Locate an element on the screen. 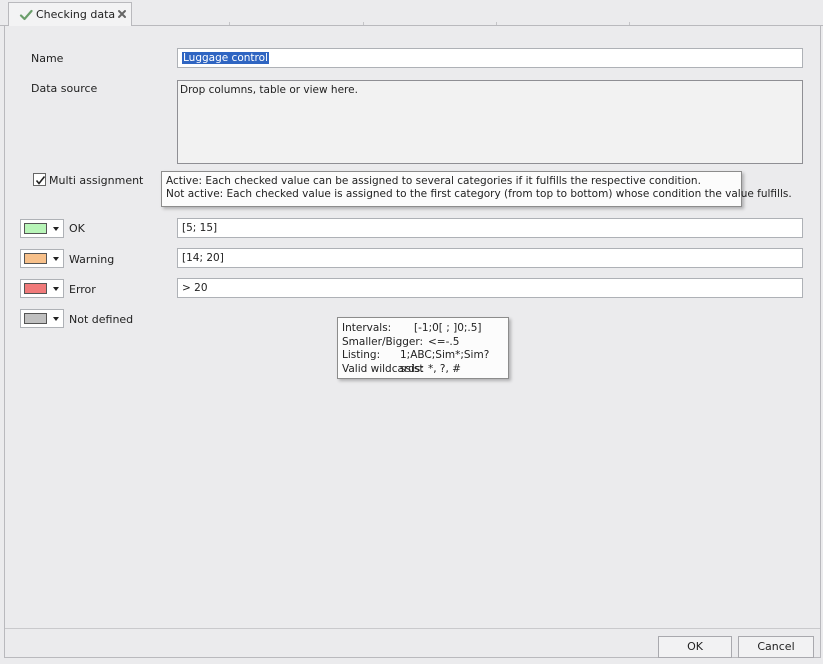 The height and width of the screenshot is (664, 823). tooltip-key: Intervals: is located at coordinates (367, 328).